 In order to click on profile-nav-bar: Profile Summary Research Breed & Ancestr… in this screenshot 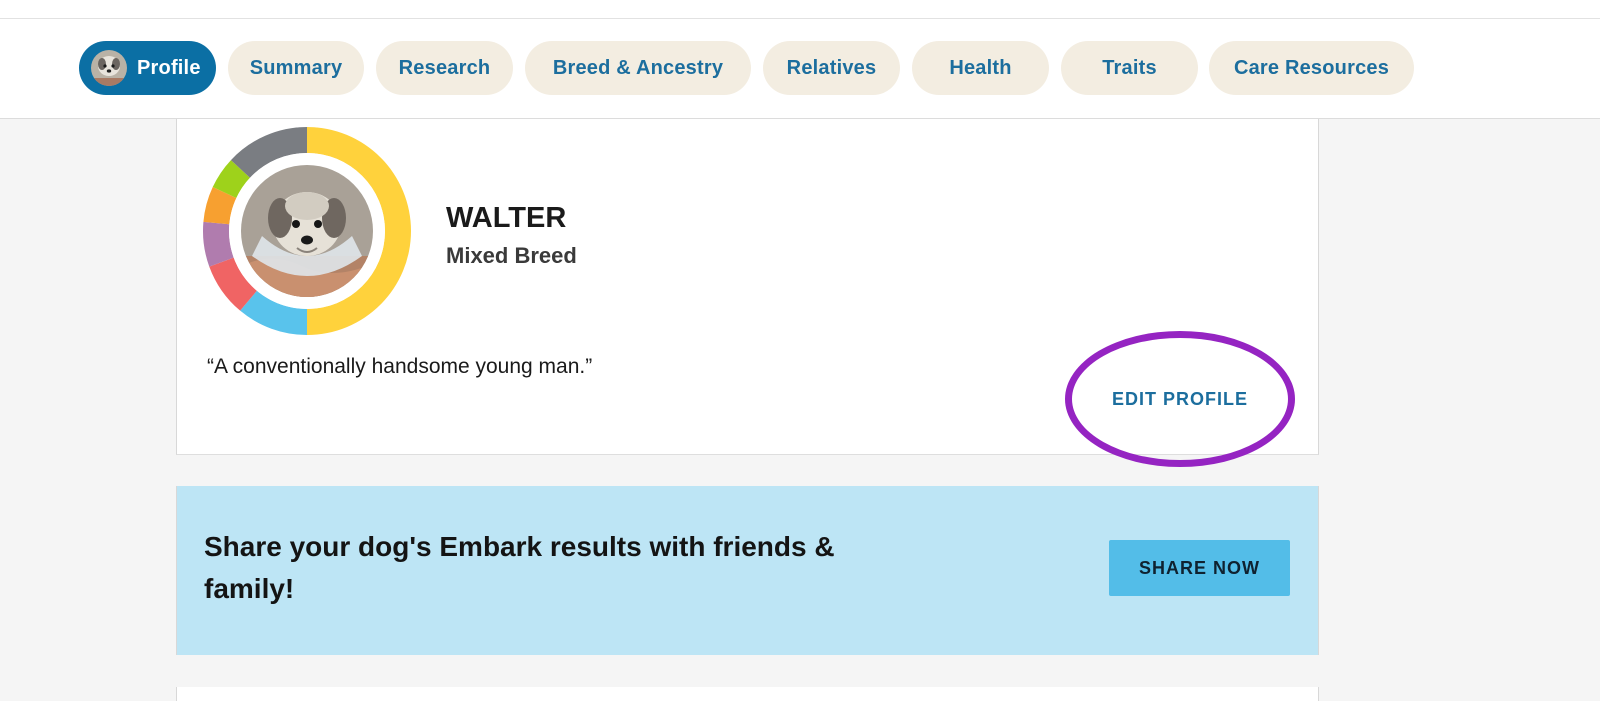, I will do `click(800, 69)`.